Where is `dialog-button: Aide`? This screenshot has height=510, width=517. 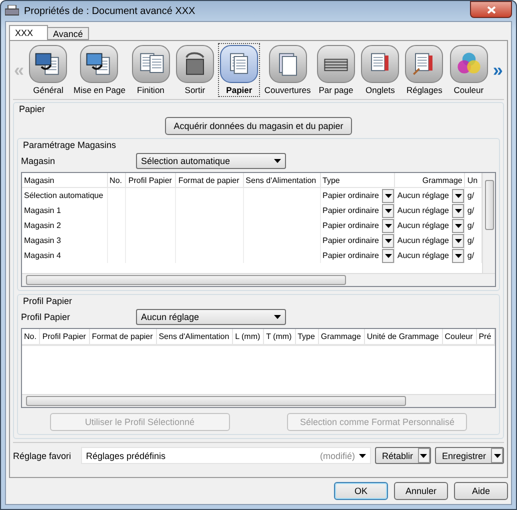
dialog-button: Aide is located at coordinates (481, 491).